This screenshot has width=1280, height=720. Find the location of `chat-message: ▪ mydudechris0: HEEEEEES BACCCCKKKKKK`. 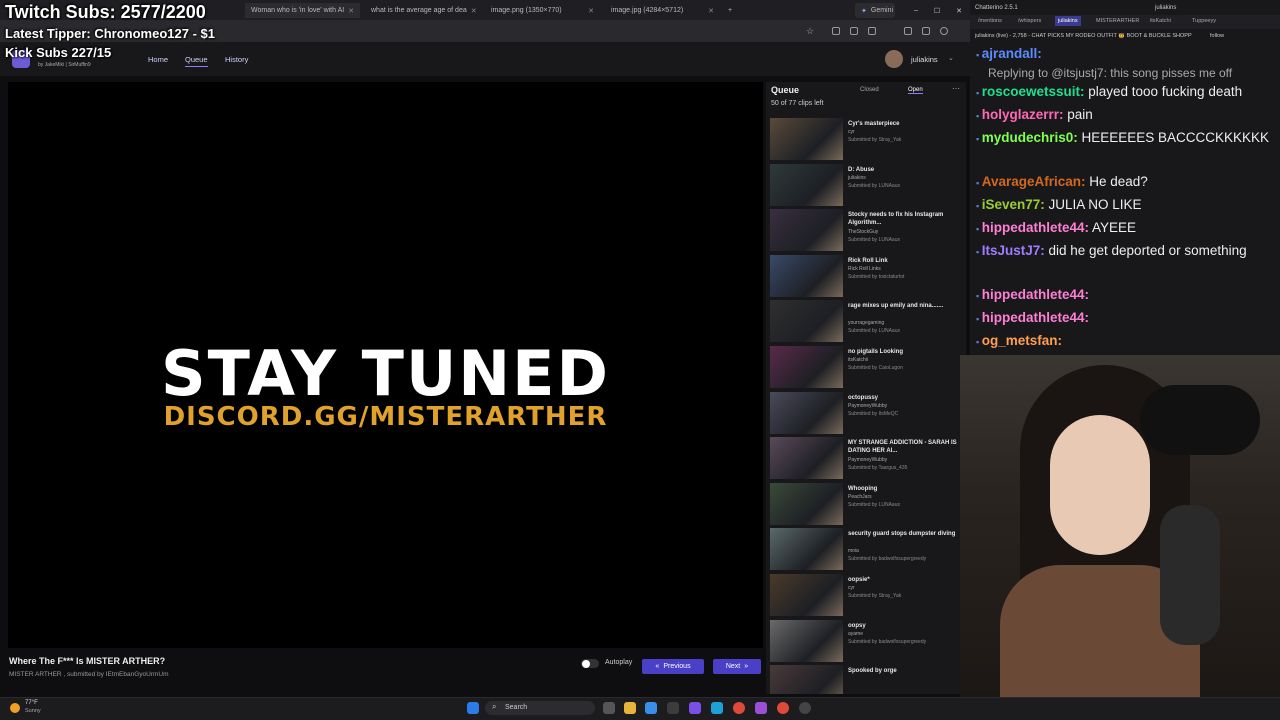

chat-message: ▪ mydudechris0: HEEEEEES BACCCCKKKKKK is located at coordinates (1126, 139).